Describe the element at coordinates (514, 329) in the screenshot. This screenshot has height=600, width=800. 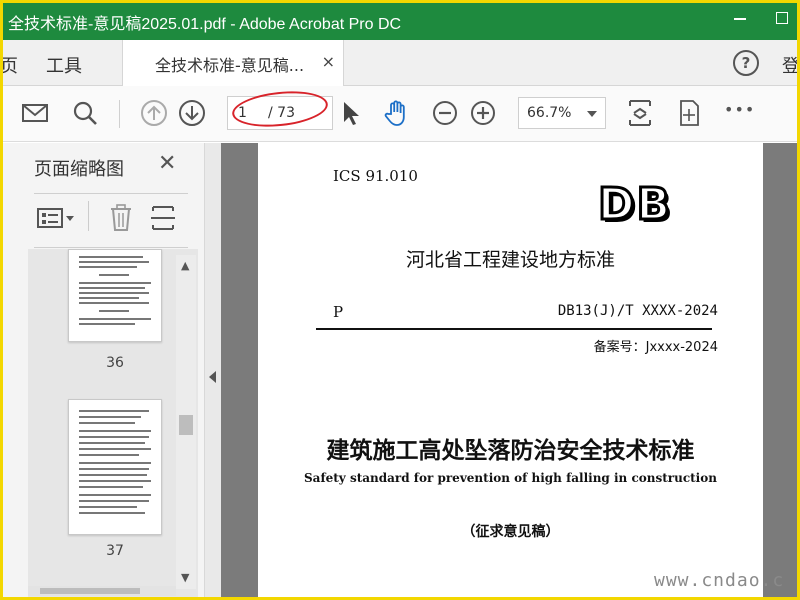
I see `header-rule` at that location.